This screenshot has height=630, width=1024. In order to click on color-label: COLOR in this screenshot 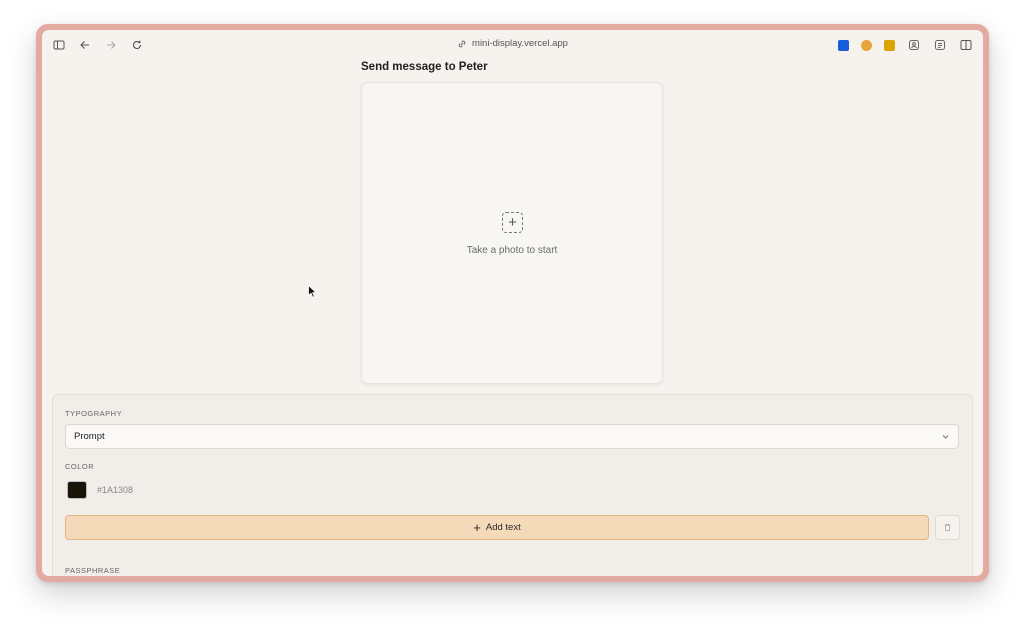, I will do `click(80, 466)`.